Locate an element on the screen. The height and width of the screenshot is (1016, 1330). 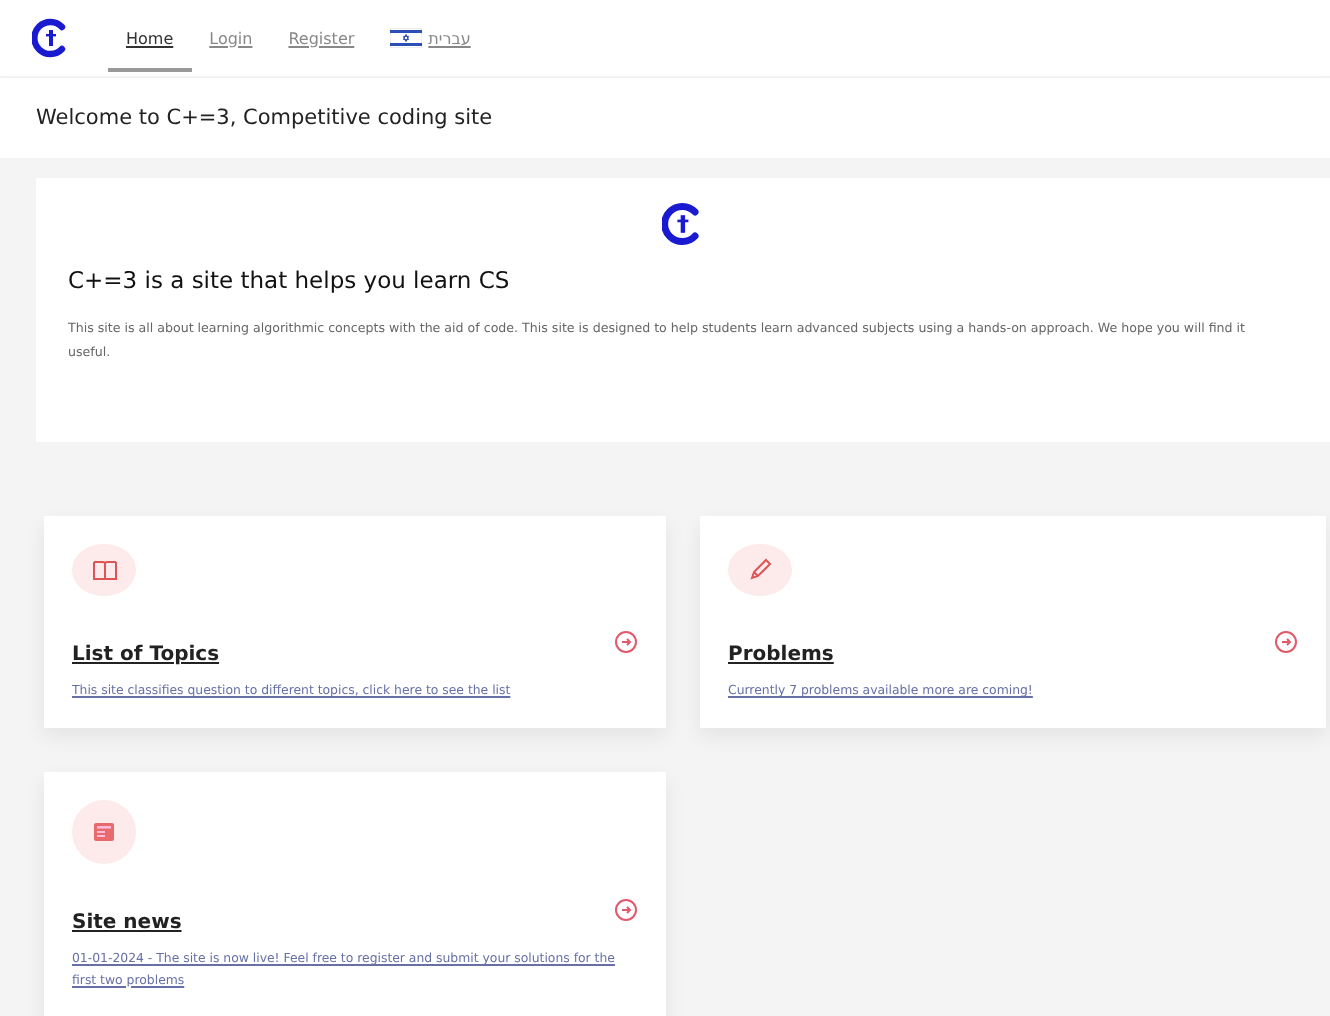
pencil-icon is located at coordinates (760, 570).